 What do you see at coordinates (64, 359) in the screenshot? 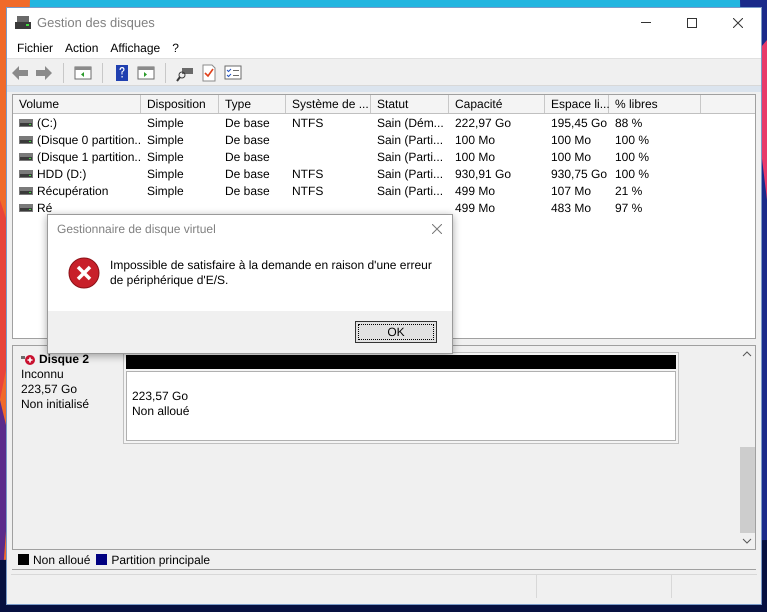
I see `disk-name: Disque 2` at bounding box center [64, 359].